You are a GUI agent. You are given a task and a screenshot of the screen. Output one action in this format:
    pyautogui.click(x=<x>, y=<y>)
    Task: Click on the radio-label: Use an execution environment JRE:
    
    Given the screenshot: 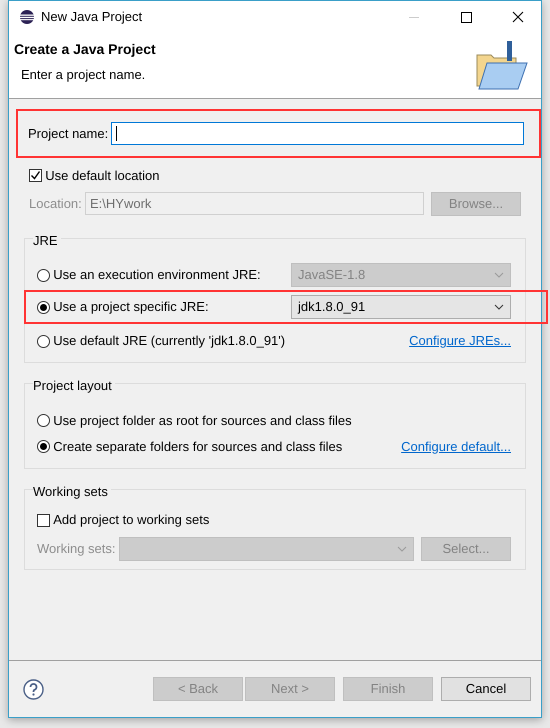 What is the action you would take?
    pyautogui.click(x=157, y=275)
    